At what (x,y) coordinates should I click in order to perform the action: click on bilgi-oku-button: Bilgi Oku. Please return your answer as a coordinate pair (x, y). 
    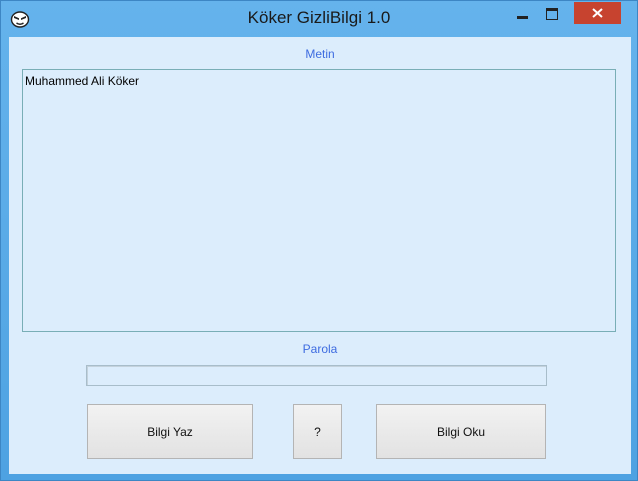
    Looking at the image, I should click on (461, 431).